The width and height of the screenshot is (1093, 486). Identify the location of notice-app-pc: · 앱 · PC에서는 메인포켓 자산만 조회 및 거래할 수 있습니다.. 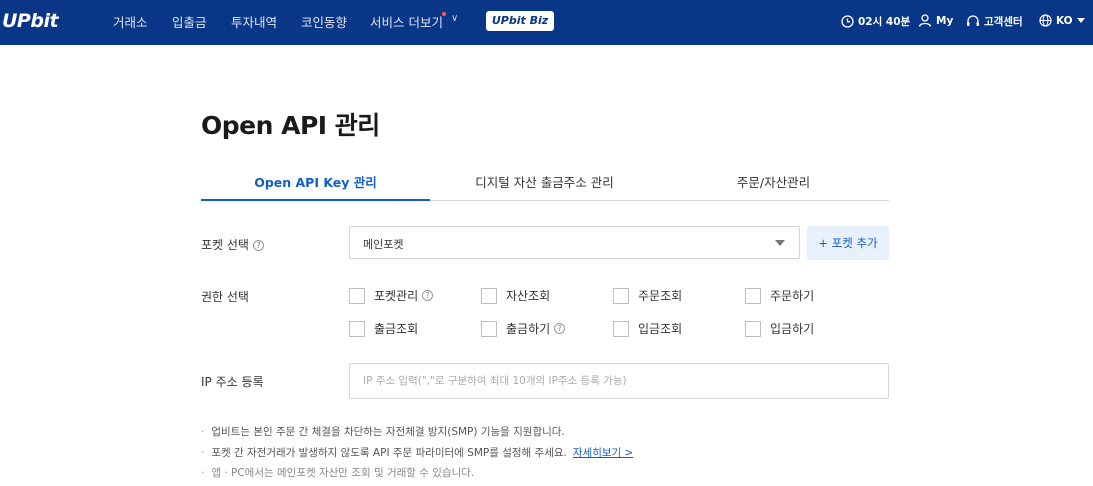
(337, 472).